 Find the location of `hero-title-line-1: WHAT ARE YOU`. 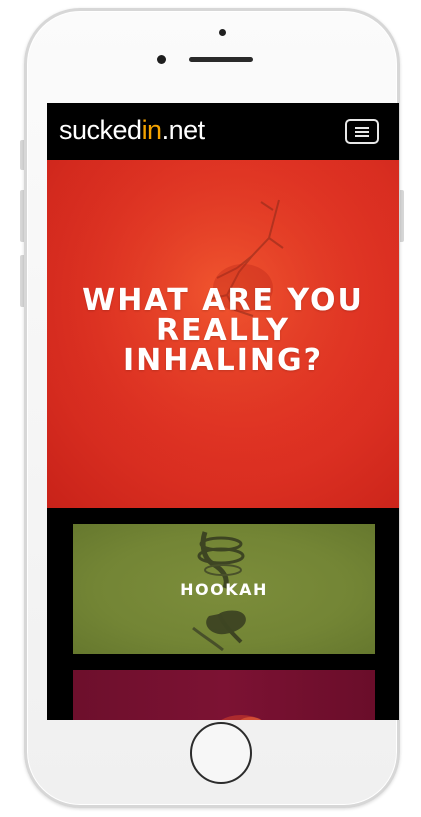

hero-title-line-1: WHAT ARE YOU is located at coordinates (223, 300).